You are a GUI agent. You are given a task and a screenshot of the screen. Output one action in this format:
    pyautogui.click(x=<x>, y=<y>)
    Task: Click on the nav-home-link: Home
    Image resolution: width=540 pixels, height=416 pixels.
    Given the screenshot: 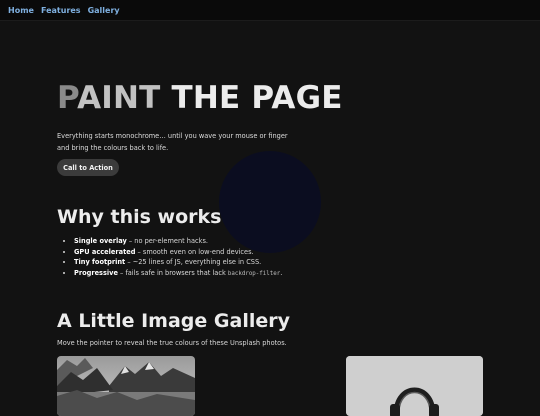 What is the action you would take?
    pyautogui.click(x=21, y=10)
    